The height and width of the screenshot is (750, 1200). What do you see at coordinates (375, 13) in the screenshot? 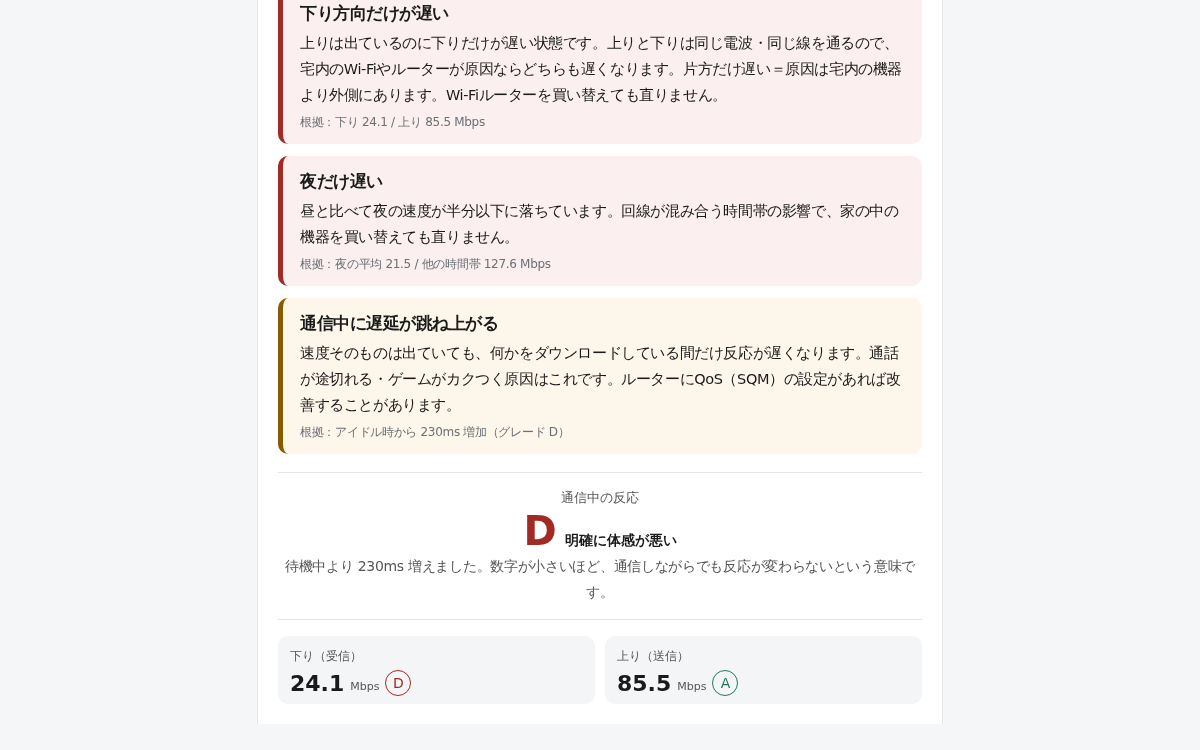
I see `alert-title: 下り方向だけが遅い` at bounding box center [375, 13].